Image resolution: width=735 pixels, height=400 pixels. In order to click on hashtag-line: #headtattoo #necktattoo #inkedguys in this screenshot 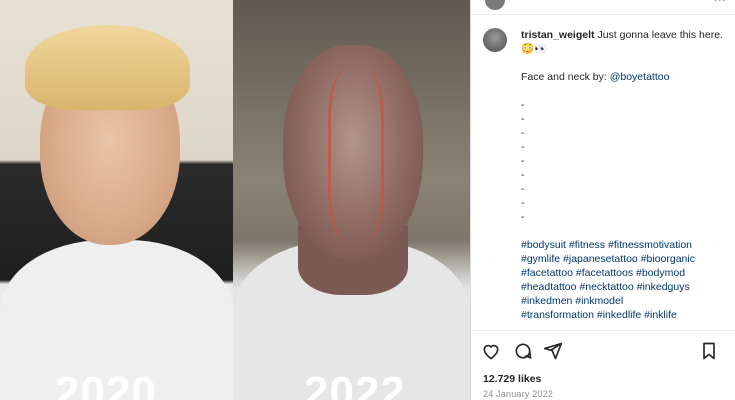, I will do `click(626, 287)`.